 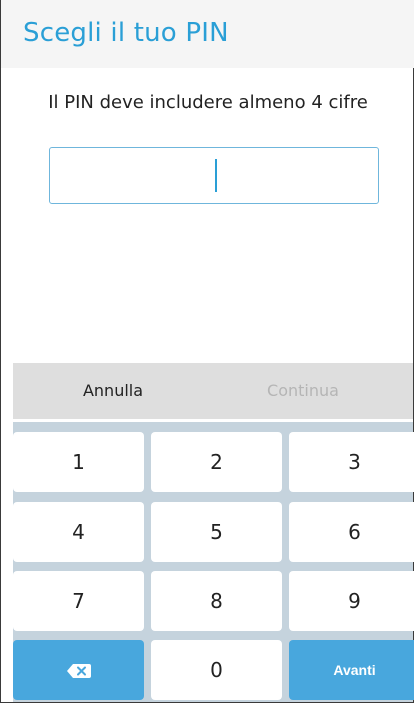 I want to click on backspace-icon, so click(x=79, y=671).